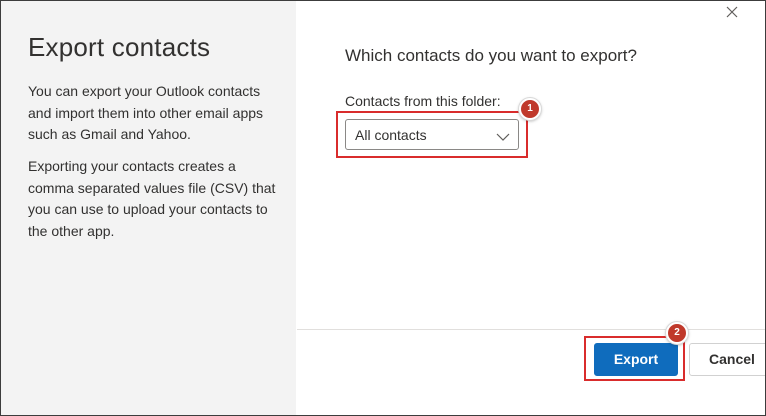  Describe the element at coordinates (119, 47) in the screenshot. I see `dialog-title: Export contacts` at that location.